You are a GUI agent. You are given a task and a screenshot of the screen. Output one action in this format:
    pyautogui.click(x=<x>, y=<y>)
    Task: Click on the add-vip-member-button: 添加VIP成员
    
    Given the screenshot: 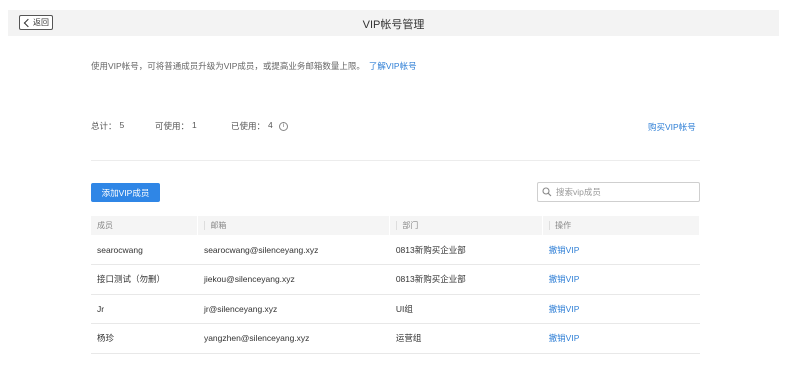 What is the action you would take?
    pyautogui.click(x=125, y=192)
    